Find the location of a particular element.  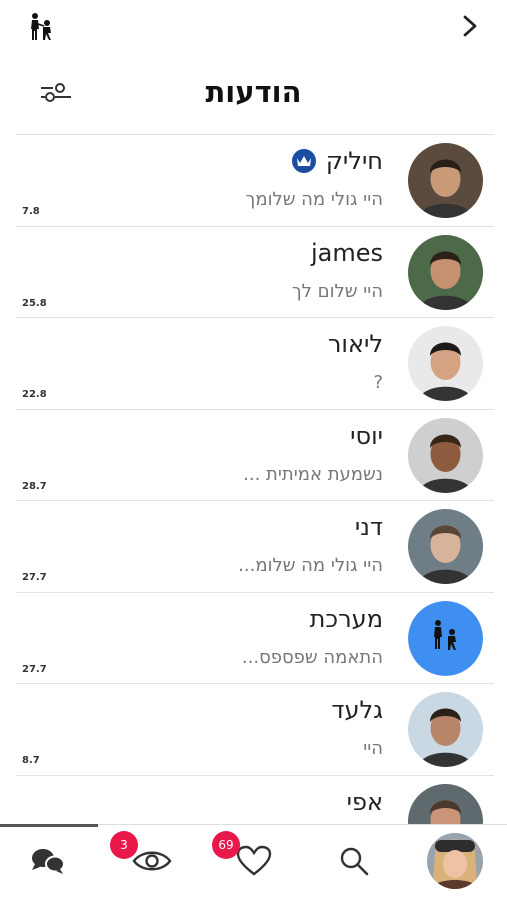

message-preview: היי is located at coordinates (373, 748).